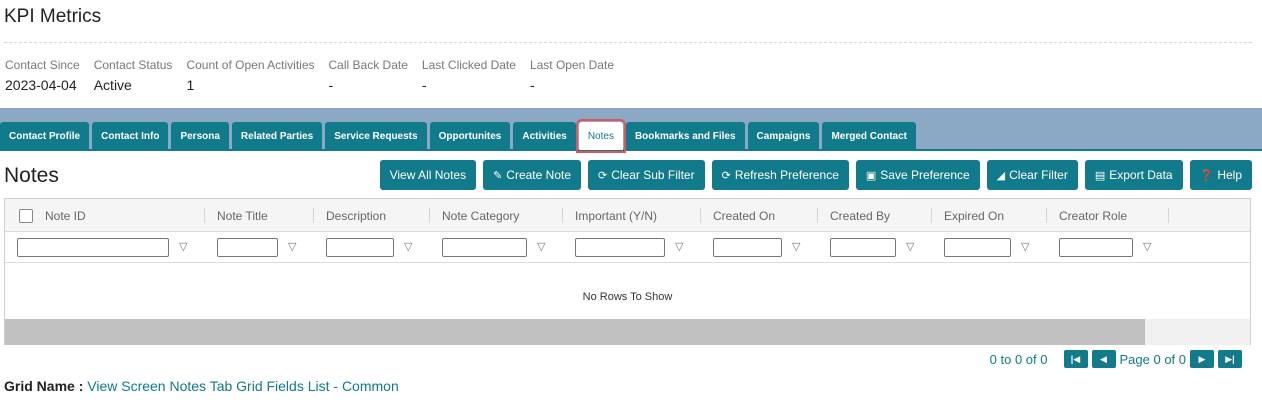  What do you see at coordinates (780, 175) in the screenshot?
I see `refresh-preference-button: ⟳ Refresh Preference` at bounding box center [780, 175].